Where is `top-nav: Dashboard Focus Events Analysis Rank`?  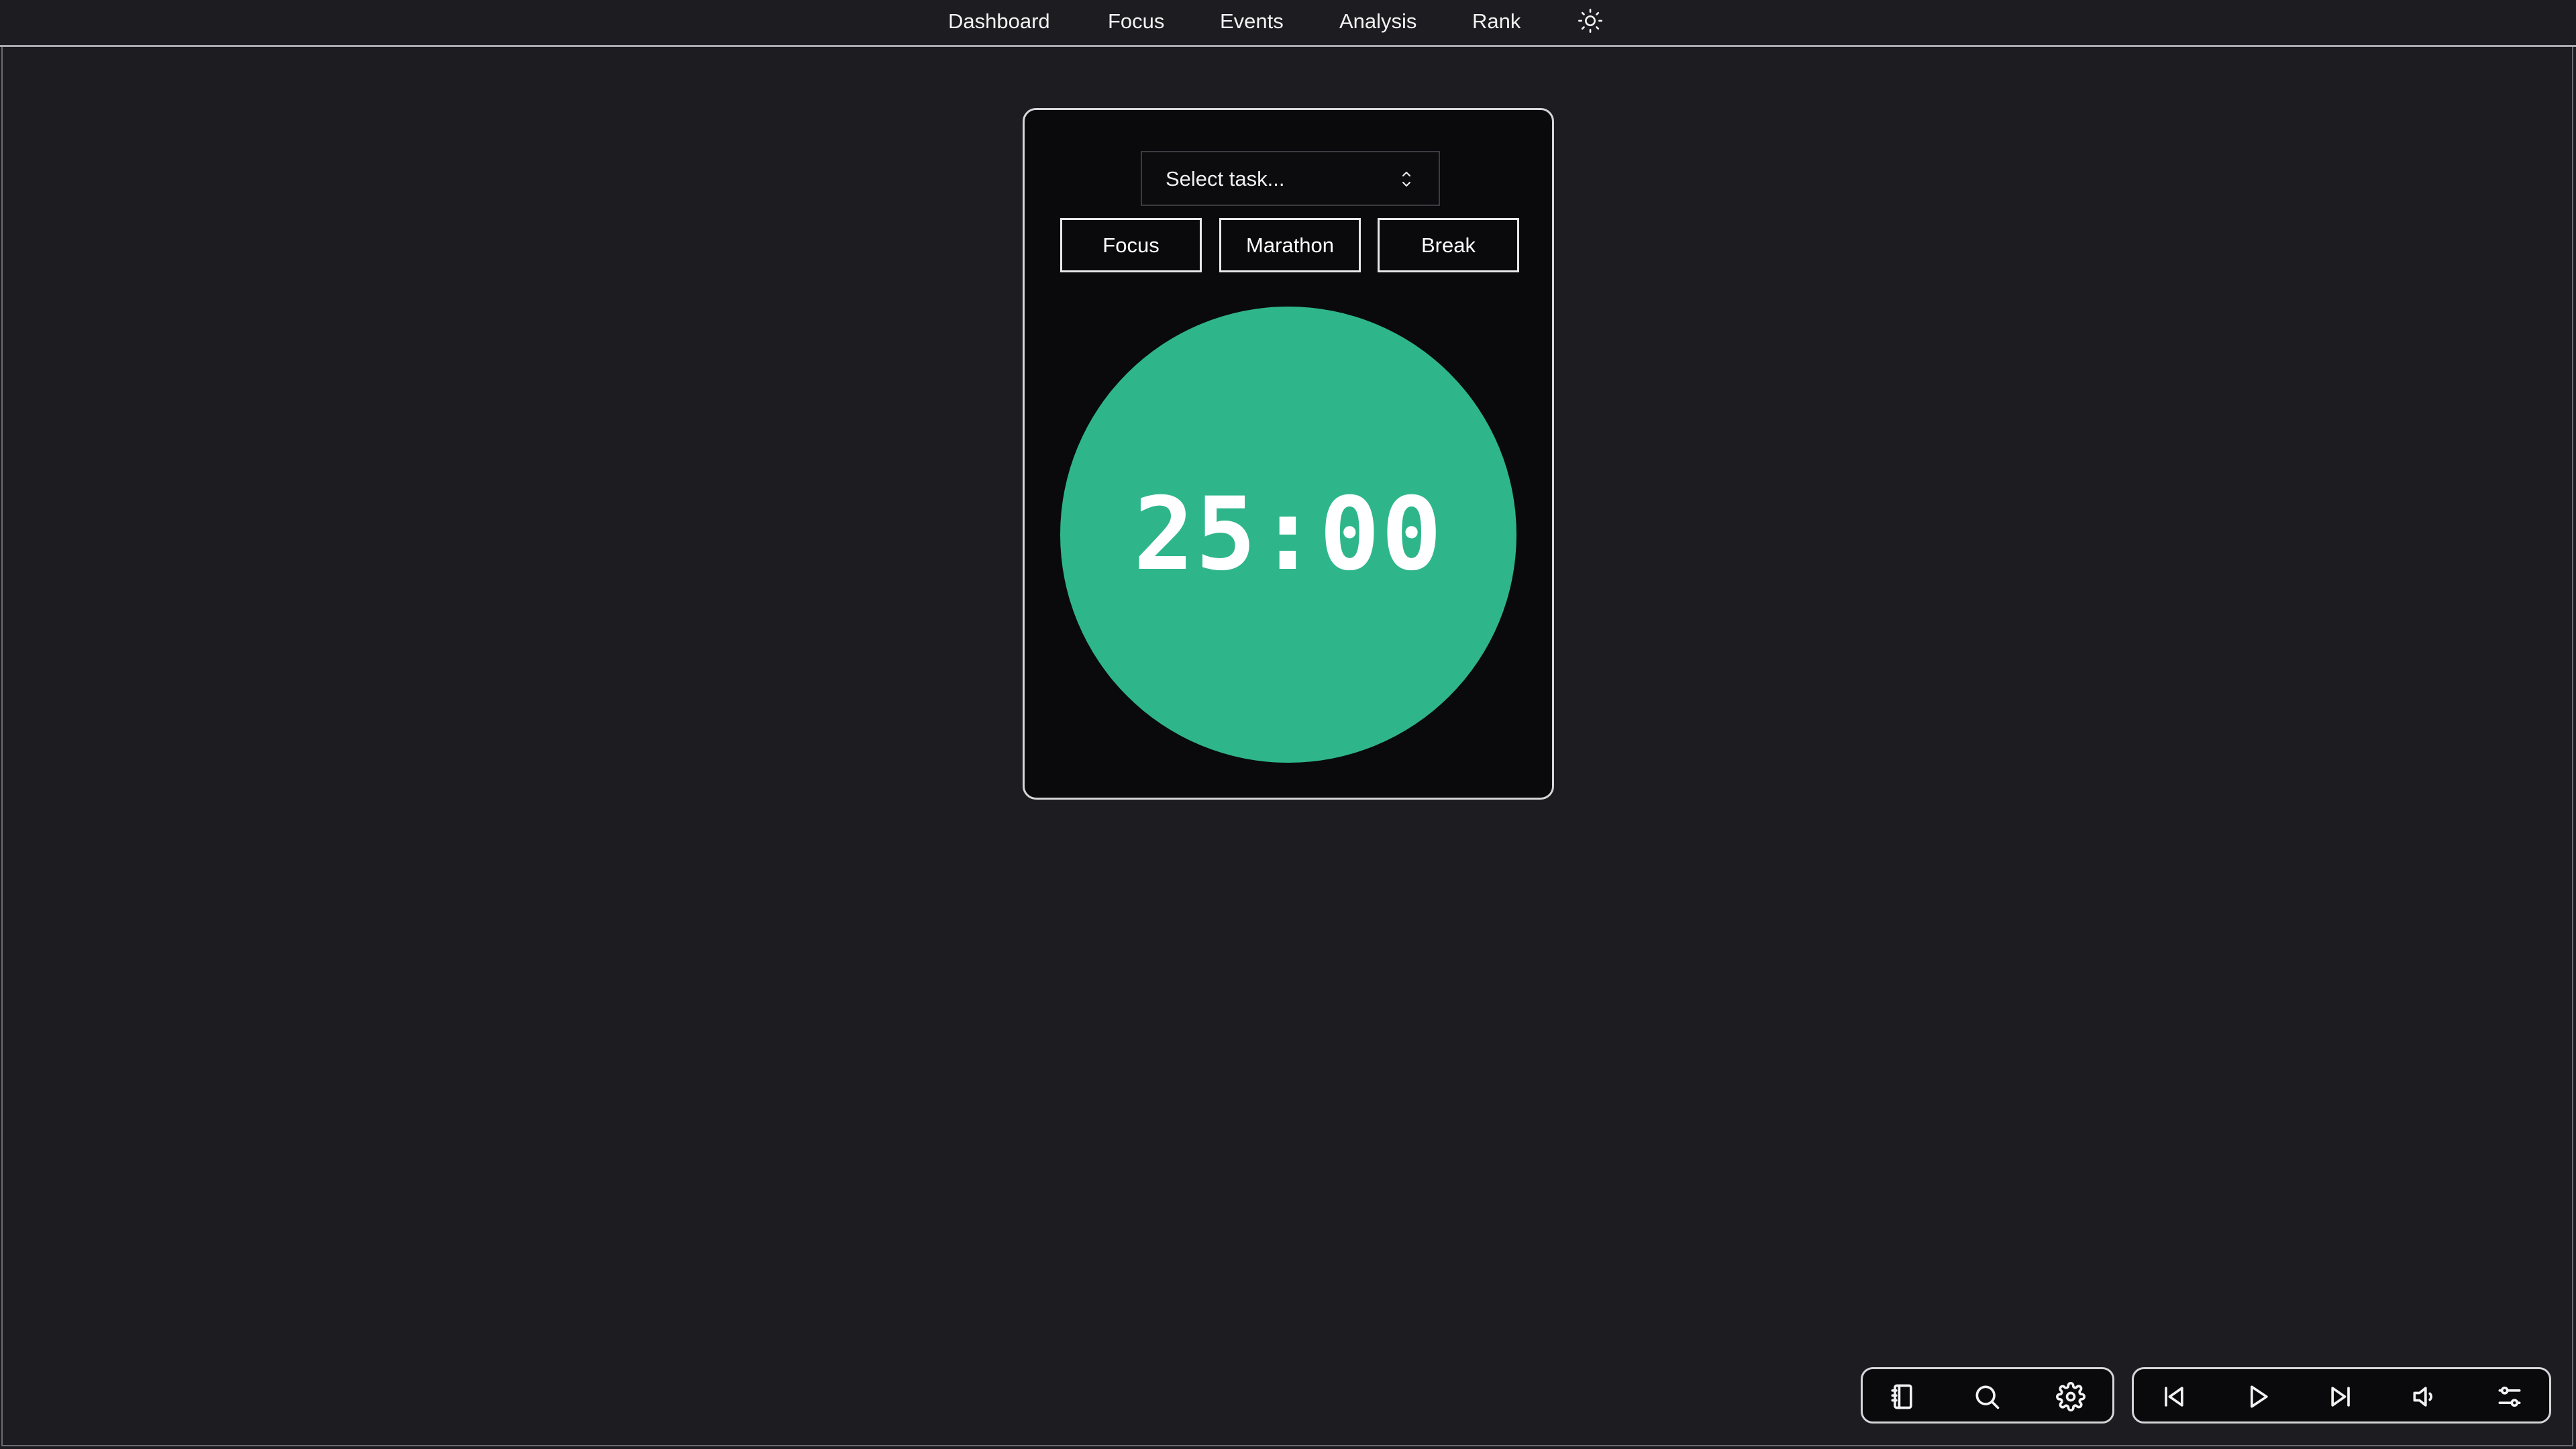 top-nav: Dashboard Focus Events Analysis Rank is located at coordinates (1288, 23).